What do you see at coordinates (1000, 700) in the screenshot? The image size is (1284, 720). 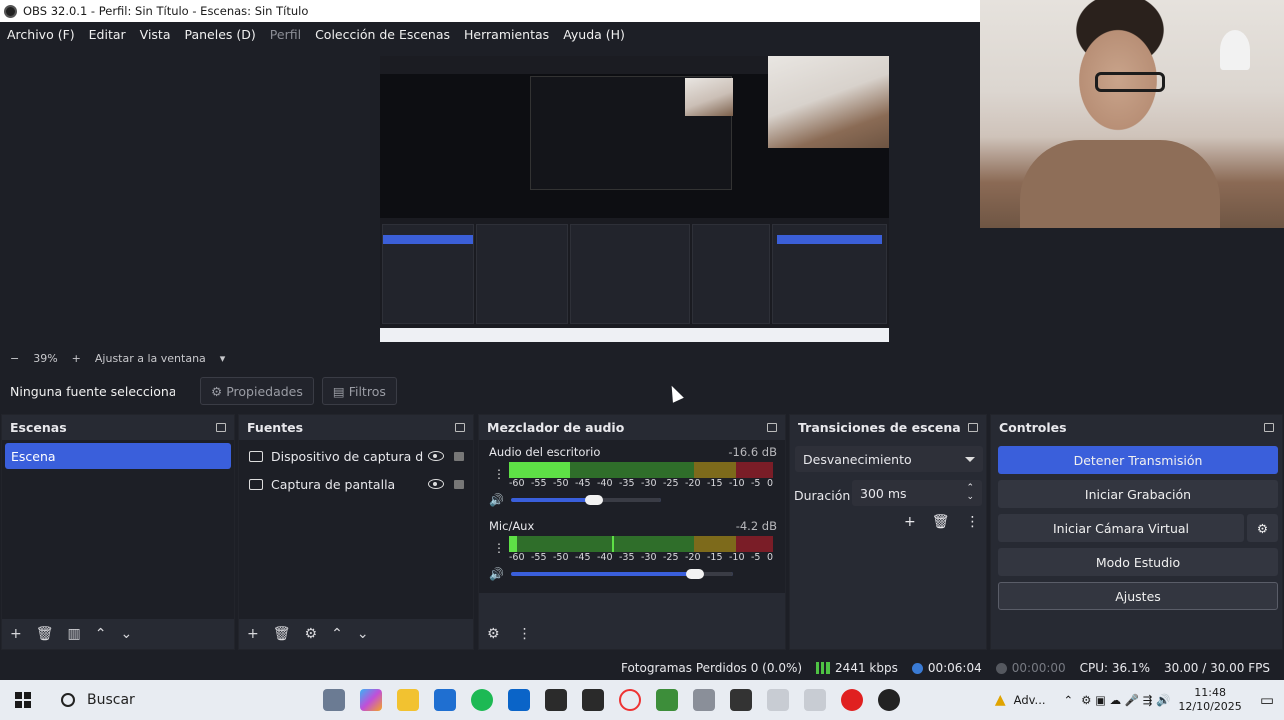 I see `weather-warning-icon: ▲` at bounding box center [1000, 700].